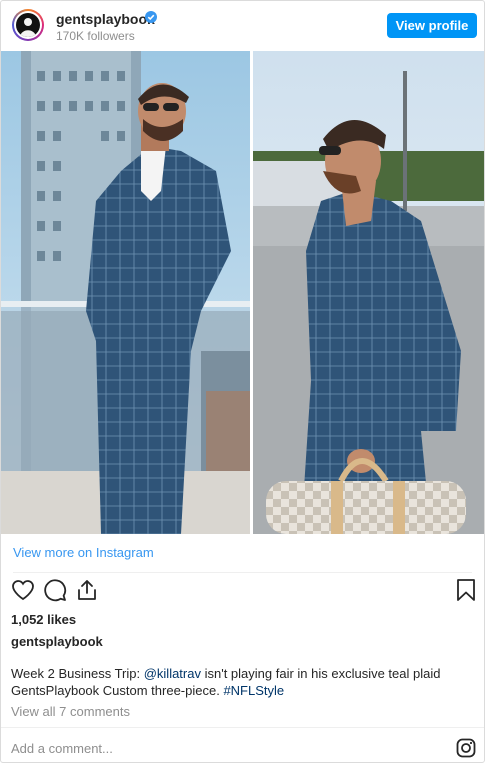 This screenshot has height=763, width=485. Describe the element at coordinates (28, 27) in the screenshot. I see `avatar-silhouette-icon` at that location.